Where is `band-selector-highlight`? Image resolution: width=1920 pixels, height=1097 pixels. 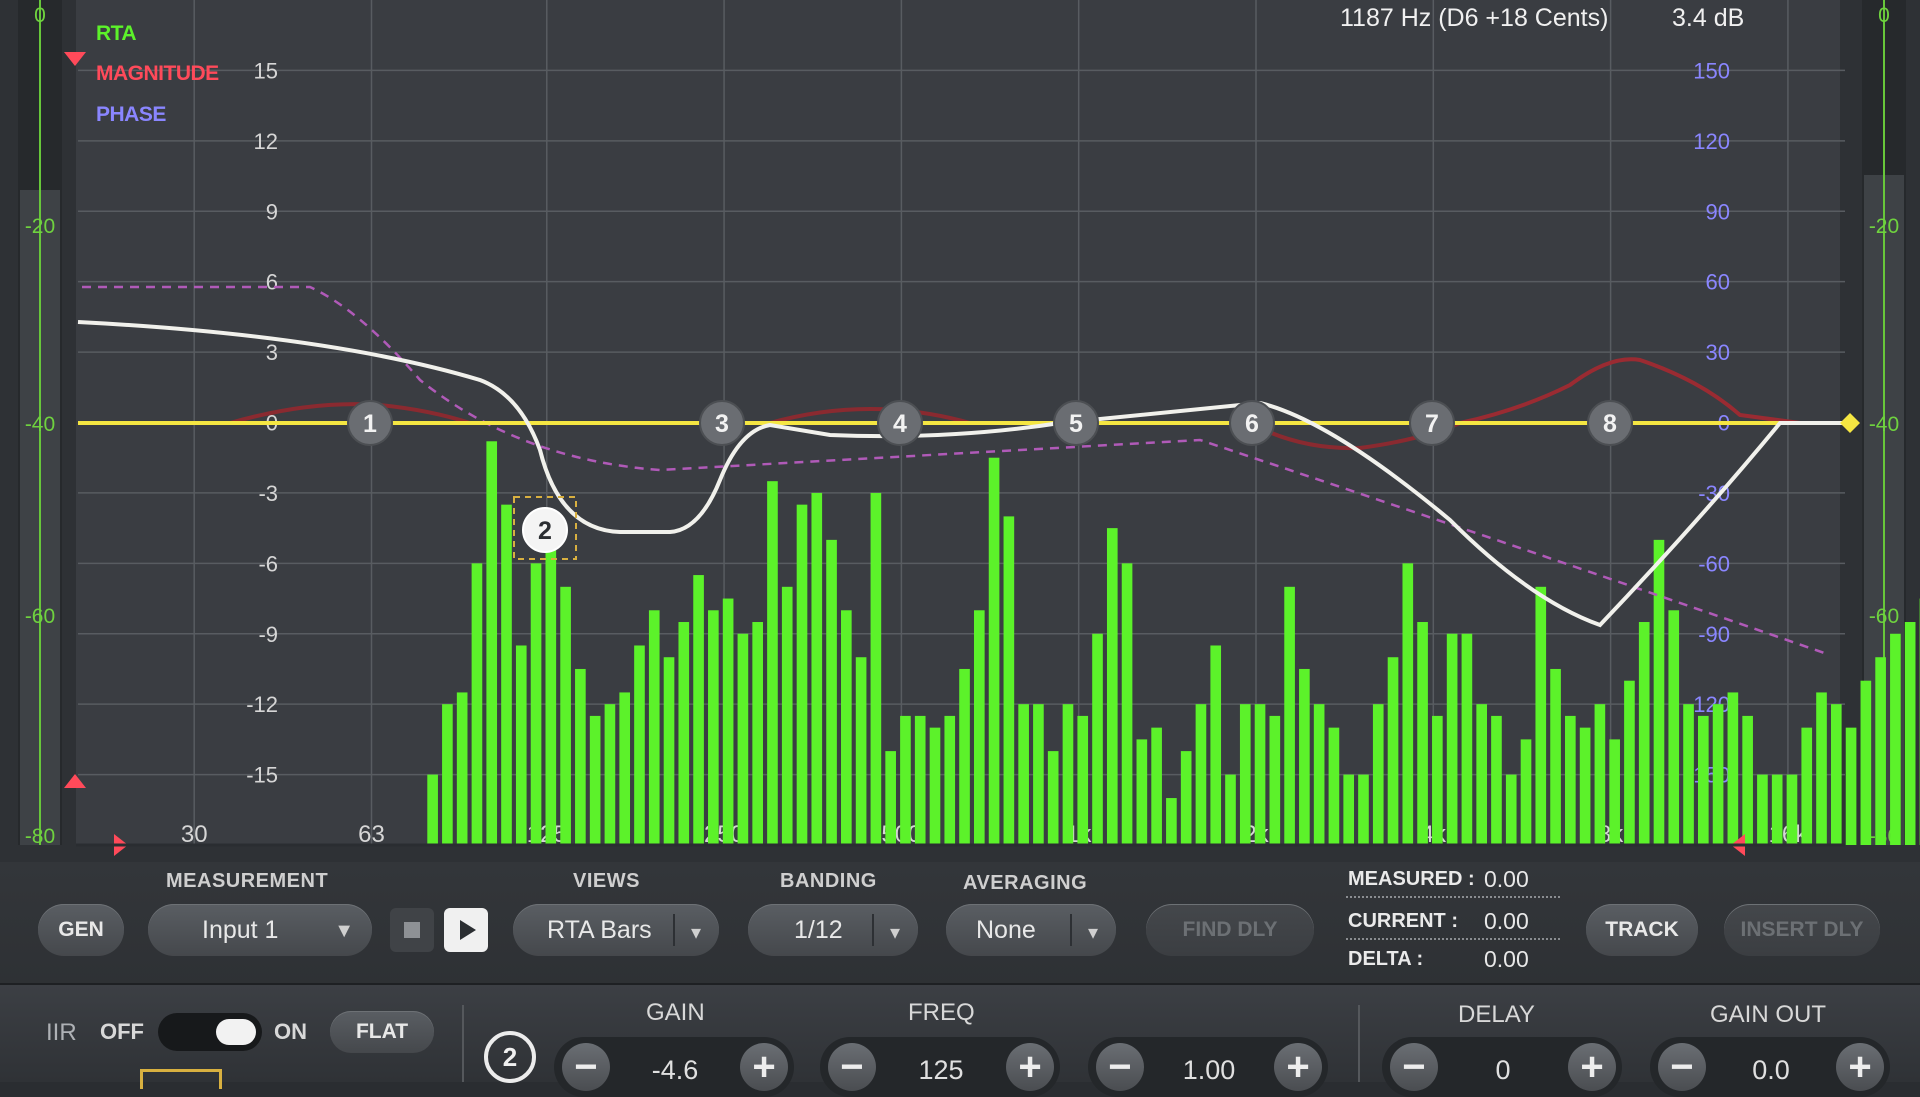
band-selector-highlight is located at coordinates (181, 1079).